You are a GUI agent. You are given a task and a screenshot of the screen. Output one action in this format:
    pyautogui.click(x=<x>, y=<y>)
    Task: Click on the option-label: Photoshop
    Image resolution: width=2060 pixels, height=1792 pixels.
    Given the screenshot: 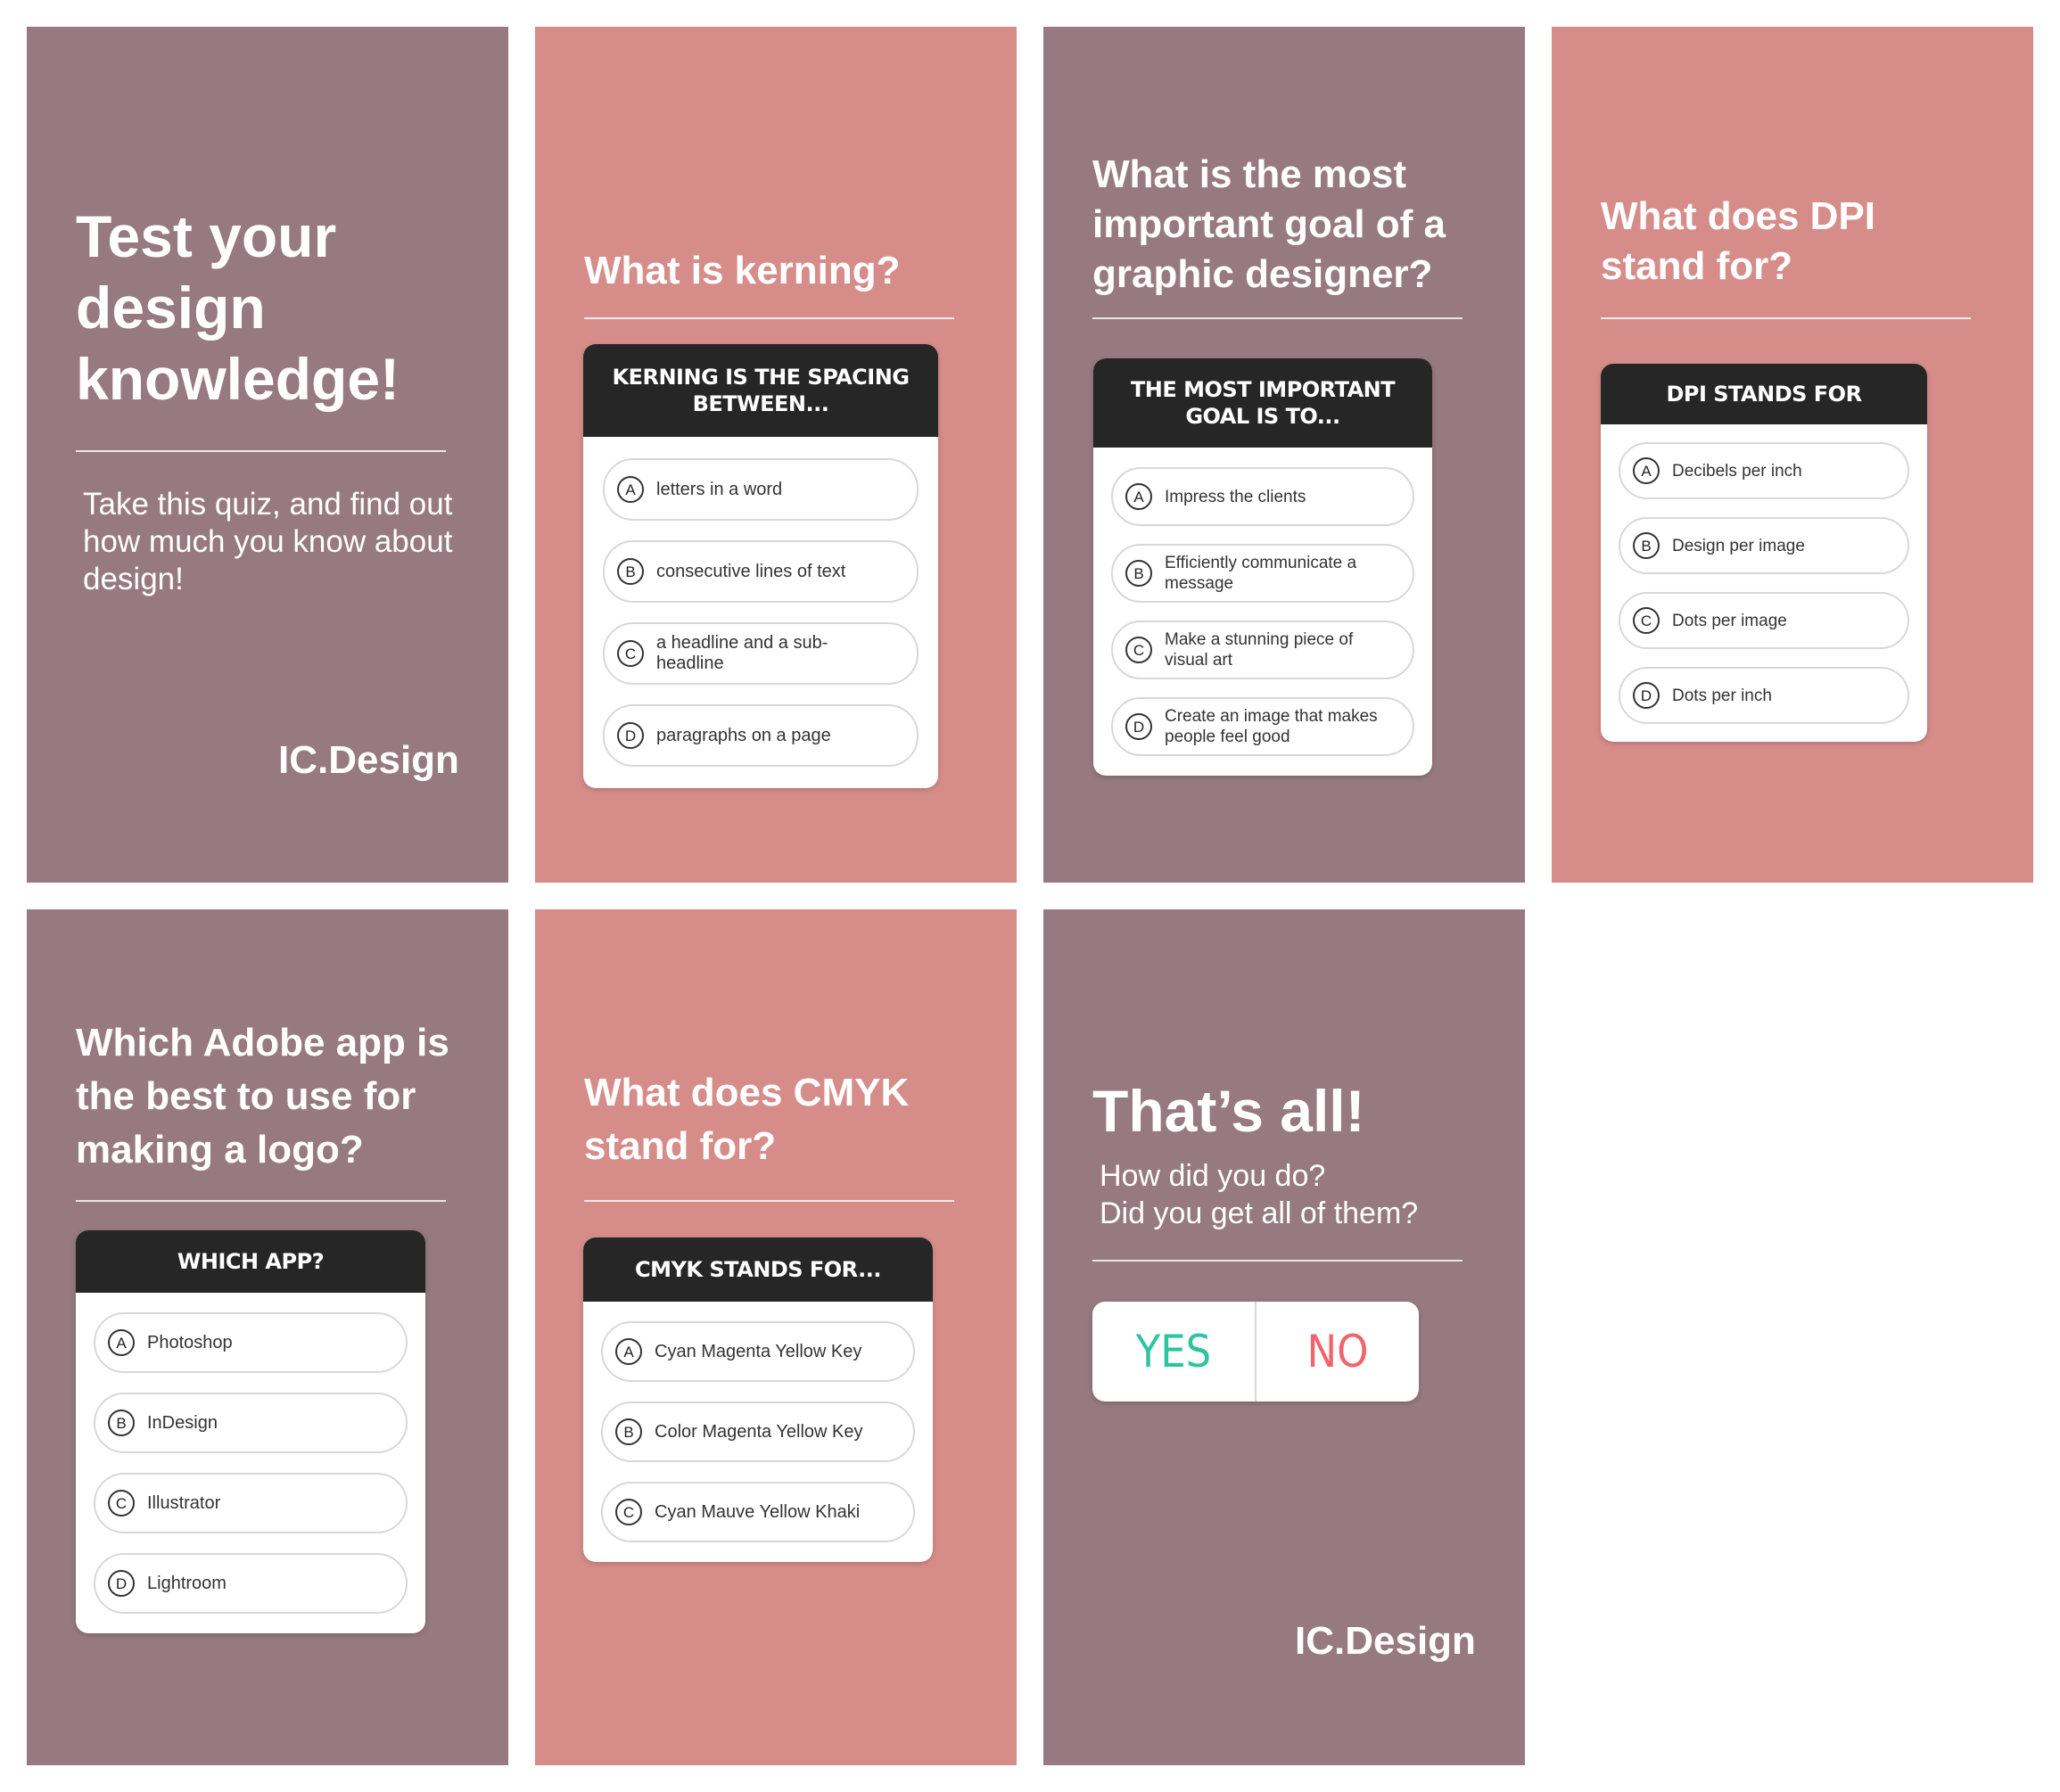 What is the action you would take?
    pyautogui.click(x=190, y=1342)
    